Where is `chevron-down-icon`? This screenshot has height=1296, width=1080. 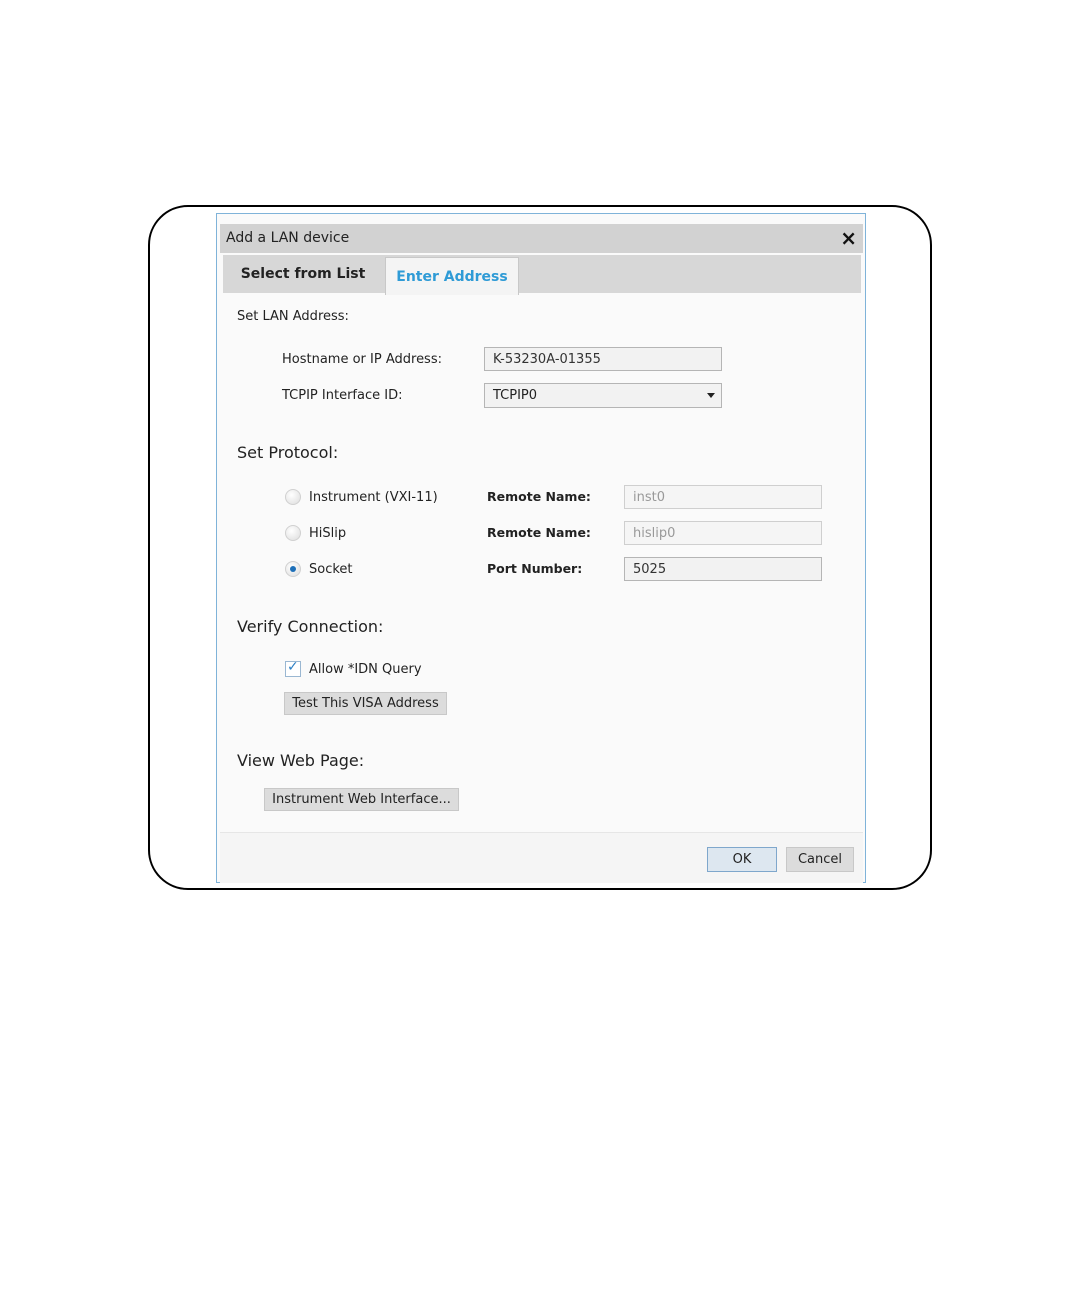 chevron-down-icon is located at coordinates (711, 395).